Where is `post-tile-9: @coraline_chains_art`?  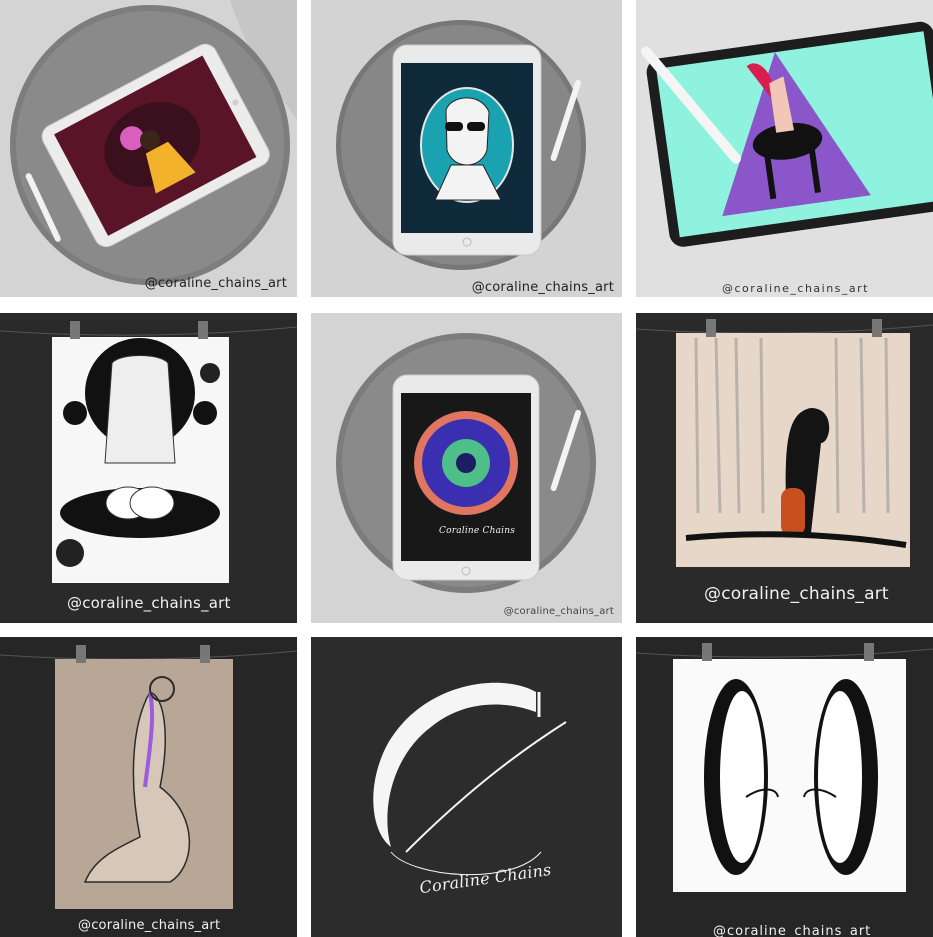 post-tile-9: @coraline_chains_art is located at coordinates (784, 787).